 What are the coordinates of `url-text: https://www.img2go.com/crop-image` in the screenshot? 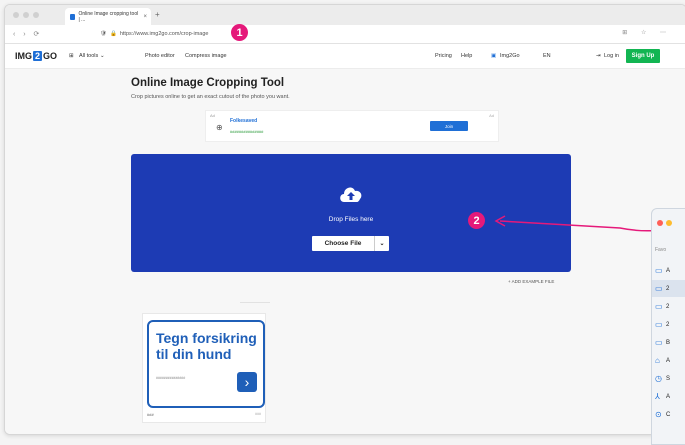 It's located at (164, 34).